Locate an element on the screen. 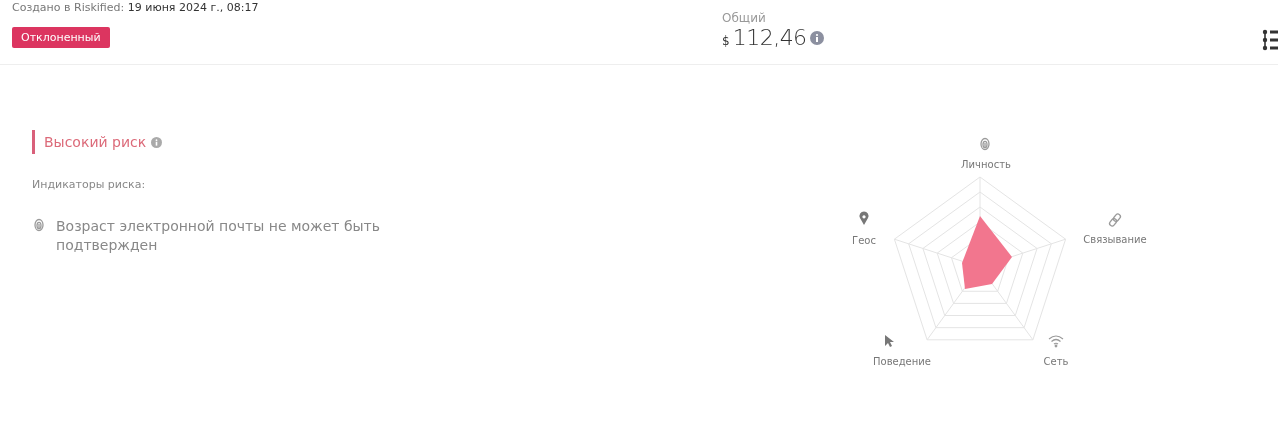 The image size is (1278, 448). wifi-icon is located at coordinates (1056, 341).